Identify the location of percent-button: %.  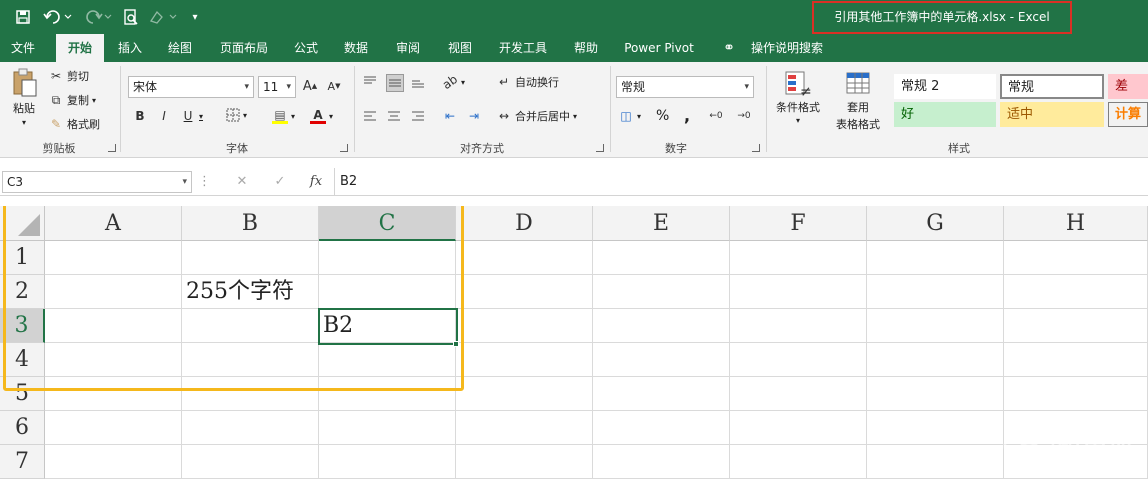
(662, 116).